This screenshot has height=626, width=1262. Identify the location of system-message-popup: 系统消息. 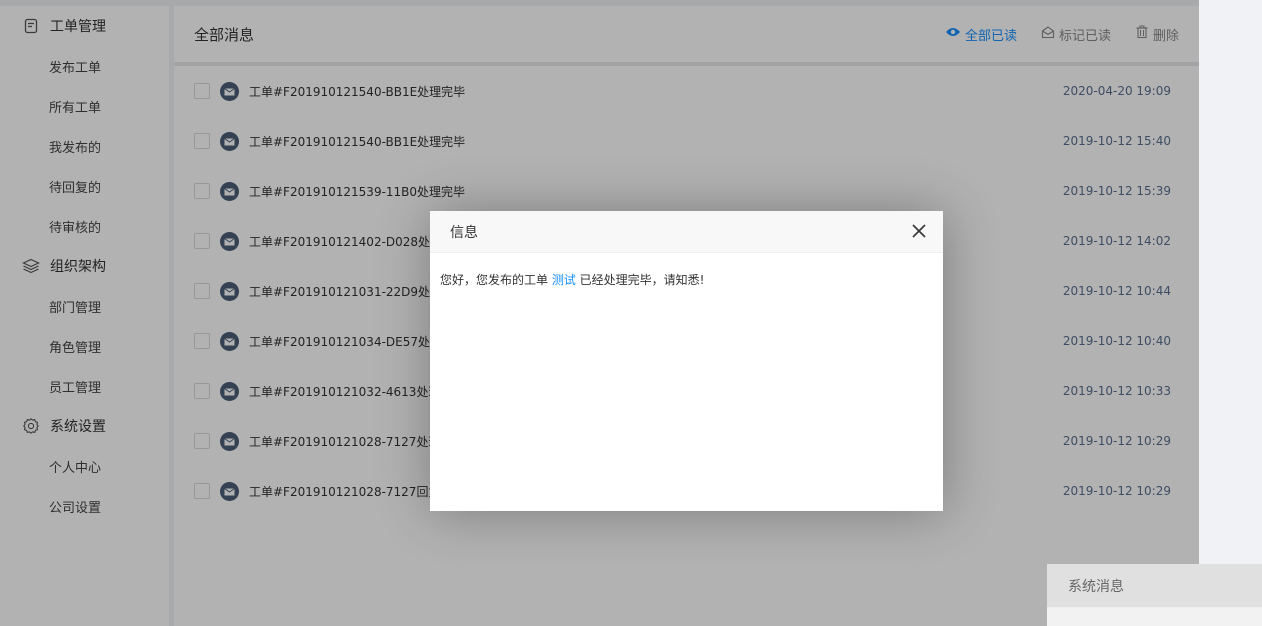
(1154, 595).